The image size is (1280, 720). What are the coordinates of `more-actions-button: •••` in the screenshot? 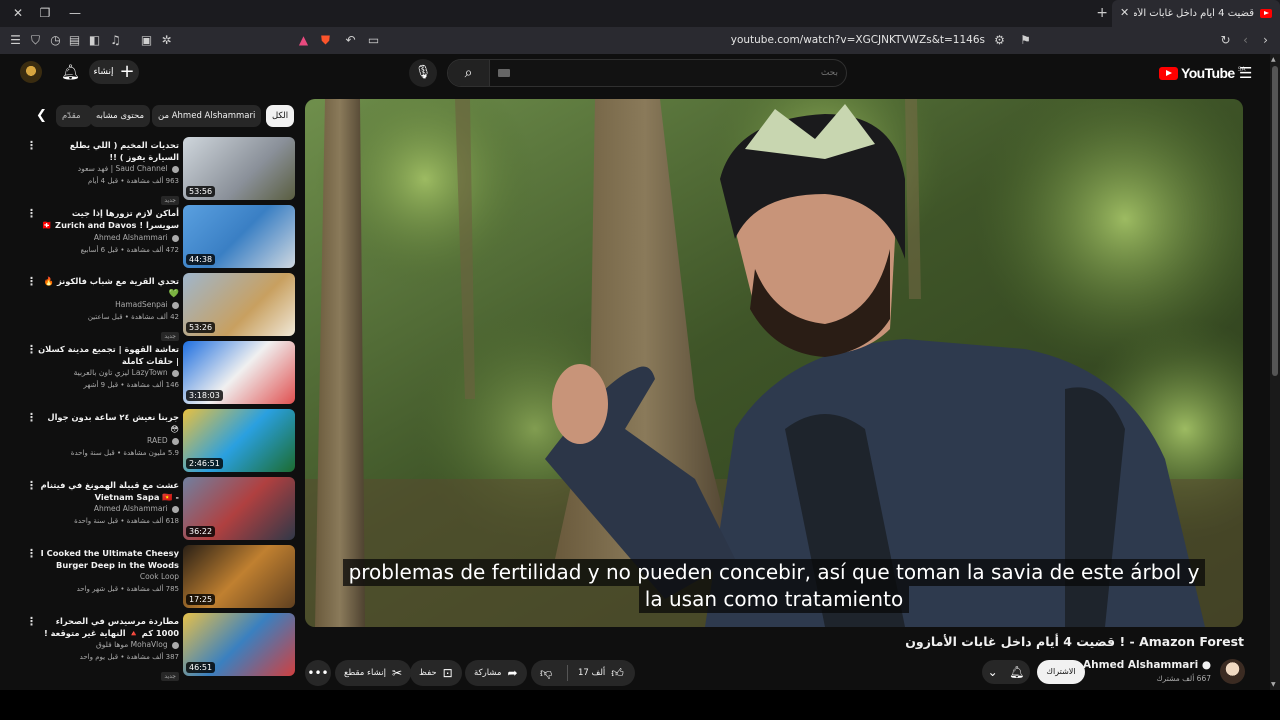 It's located at (318, 673).